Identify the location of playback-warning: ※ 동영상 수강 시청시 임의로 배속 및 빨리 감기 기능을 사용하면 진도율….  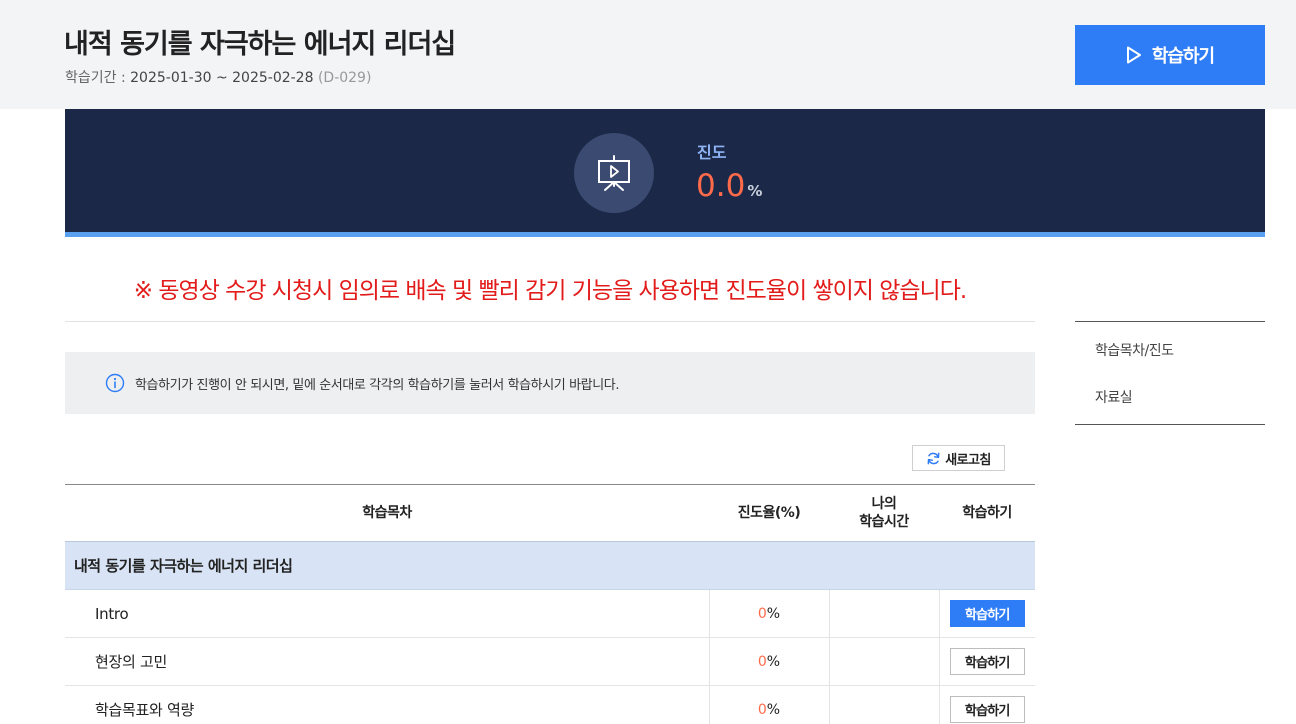
(550, 291).